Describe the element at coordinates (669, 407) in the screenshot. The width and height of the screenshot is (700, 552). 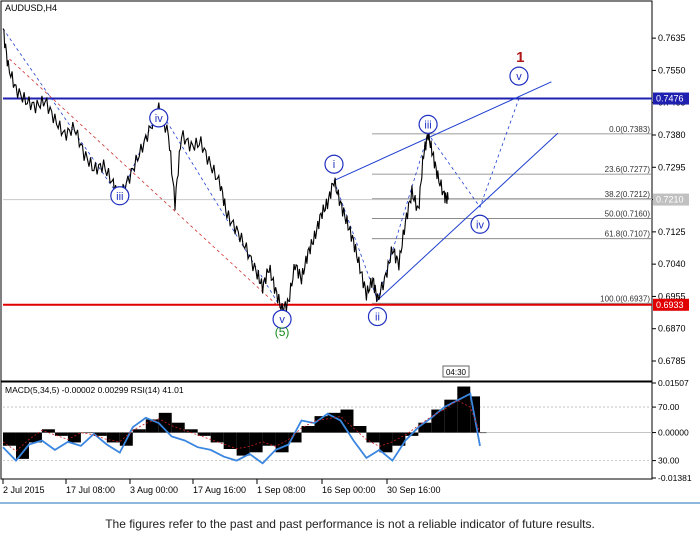
I see `rsi-tick-label: 70.00` at that location.